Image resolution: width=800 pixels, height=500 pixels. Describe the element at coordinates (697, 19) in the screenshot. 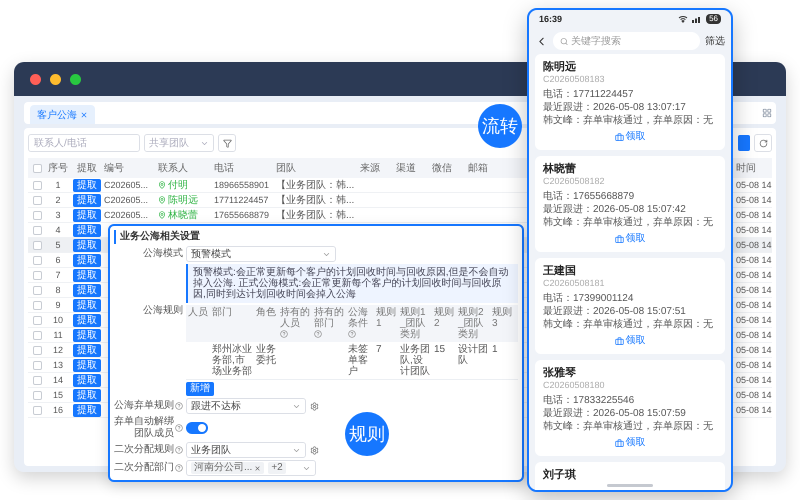

I see `signal-icon` at that location.